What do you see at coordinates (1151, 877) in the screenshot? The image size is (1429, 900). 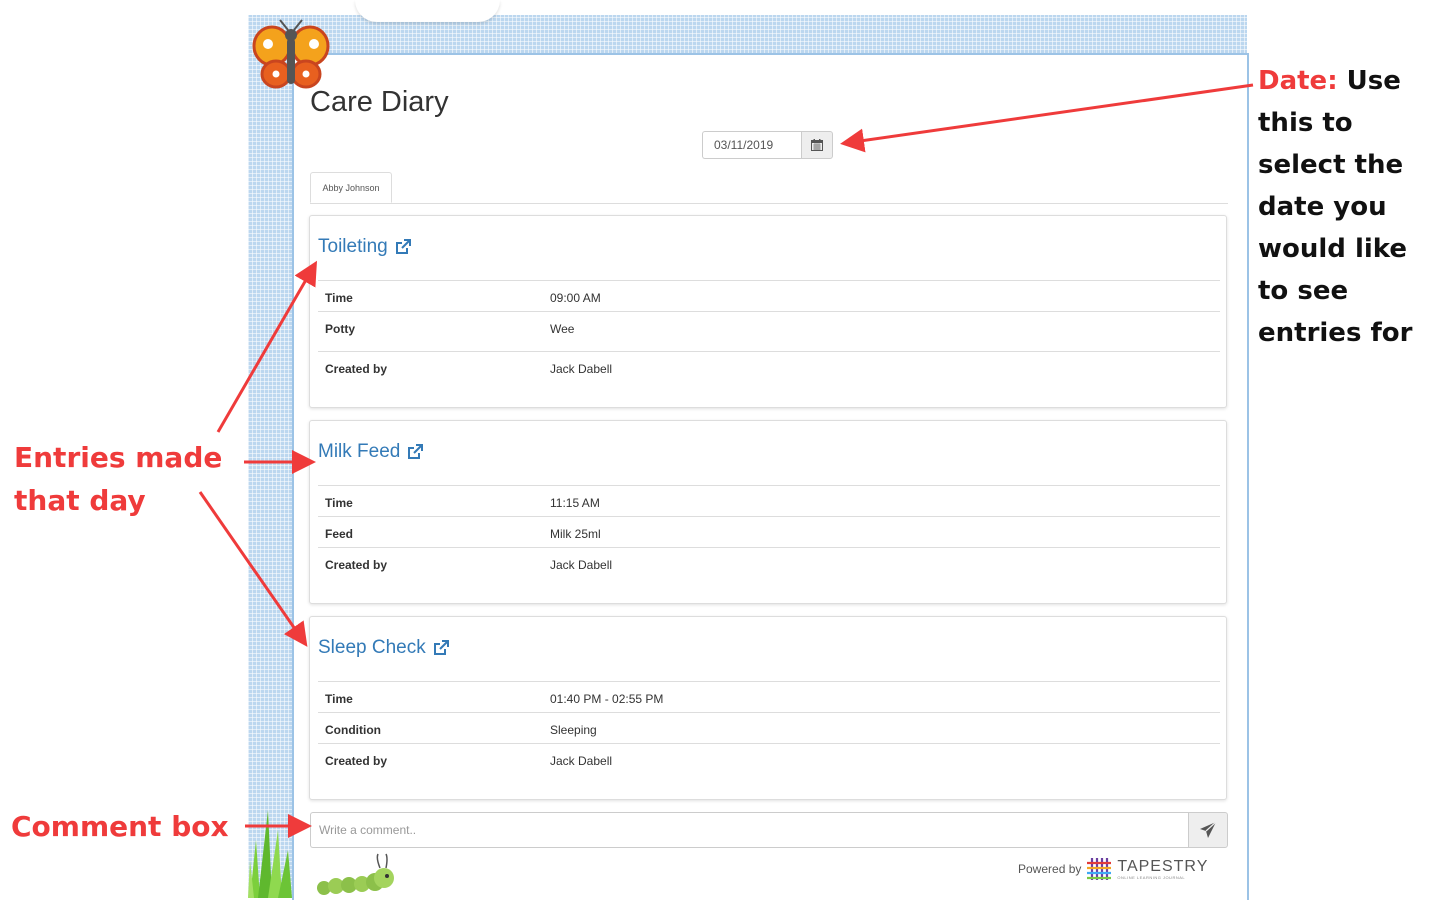 I see `brand-tagline: ONLINE LEARNING JOURNAL` at bounding box center [1151, 877].